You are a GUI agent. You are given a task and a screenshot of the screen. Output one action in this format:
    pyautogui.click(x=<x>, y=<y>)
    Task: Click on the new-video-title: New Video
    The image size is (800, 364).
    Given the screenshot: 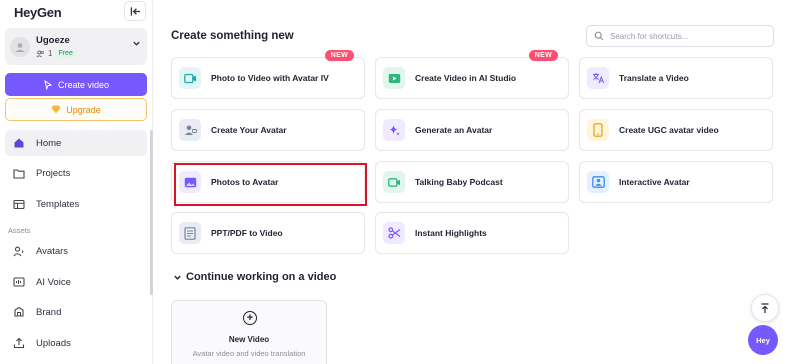 What is the action you would take?
    pyautogui.click(x=249, y=339)
    